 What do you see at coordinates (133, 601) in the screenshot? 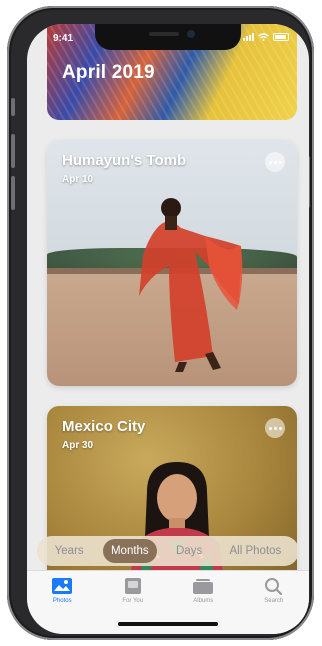
I see `tab-label: For You` at bounding box center [133, 601].